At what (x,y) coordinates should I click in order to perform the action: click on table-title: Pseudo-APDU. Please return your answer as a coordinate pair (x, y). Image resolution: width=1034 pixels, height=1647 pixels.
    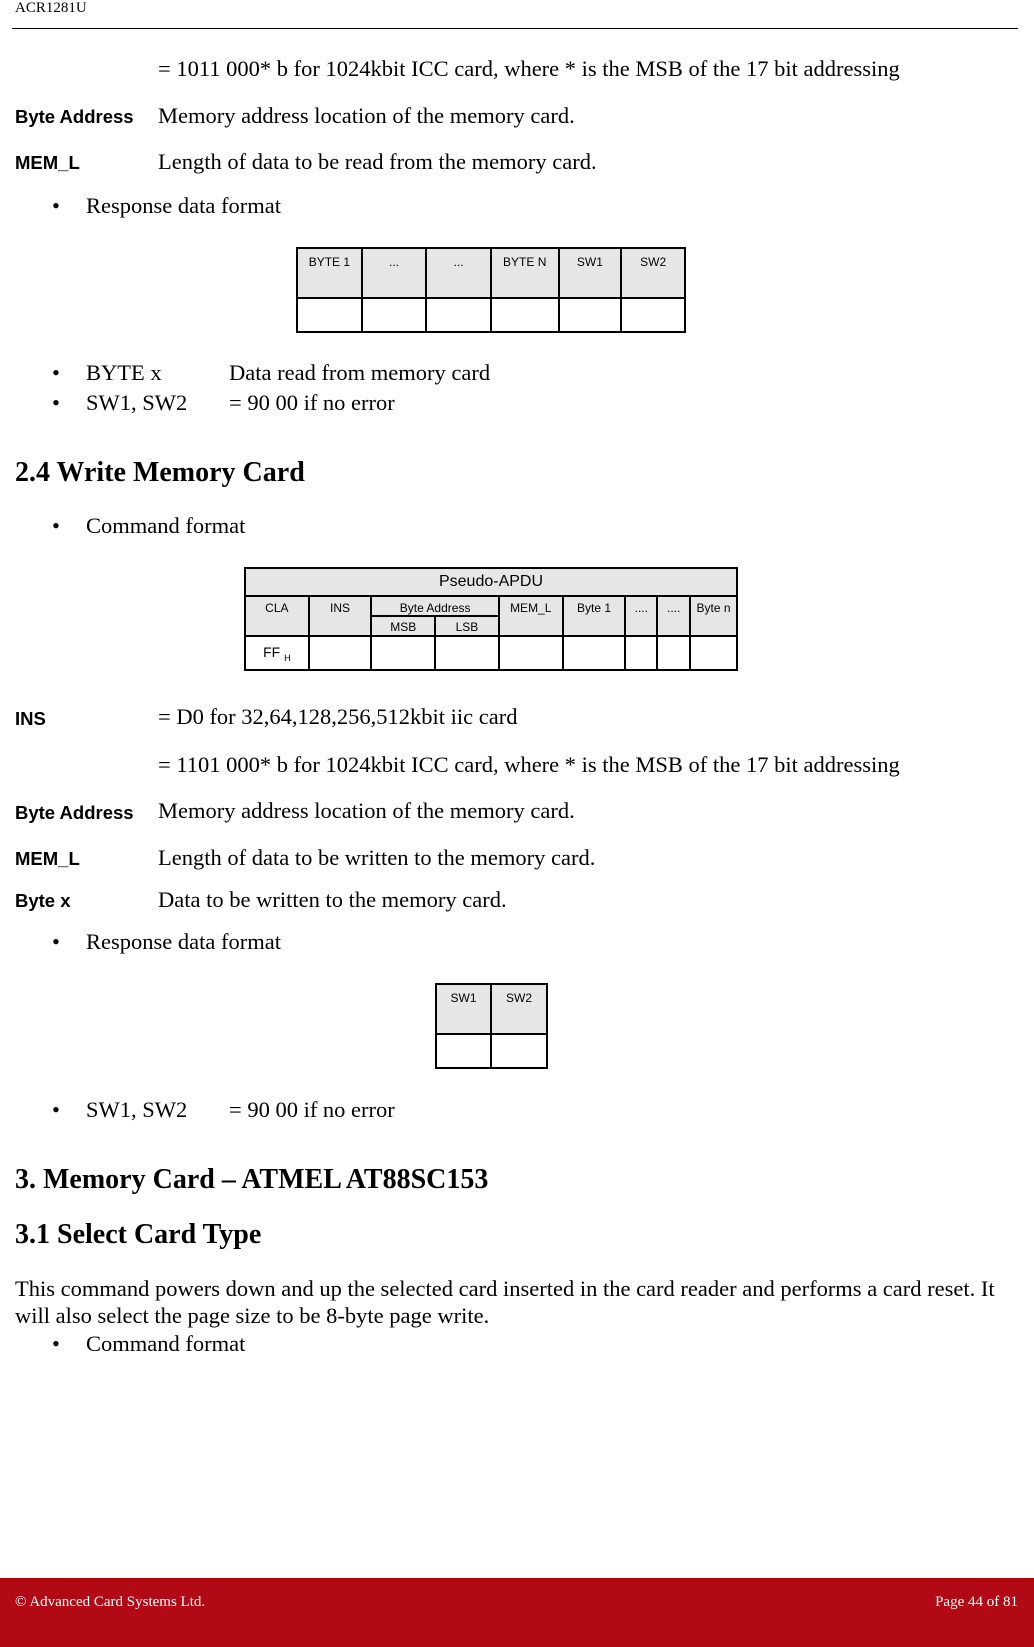
    Looking at the image, I should click on (491, 582).